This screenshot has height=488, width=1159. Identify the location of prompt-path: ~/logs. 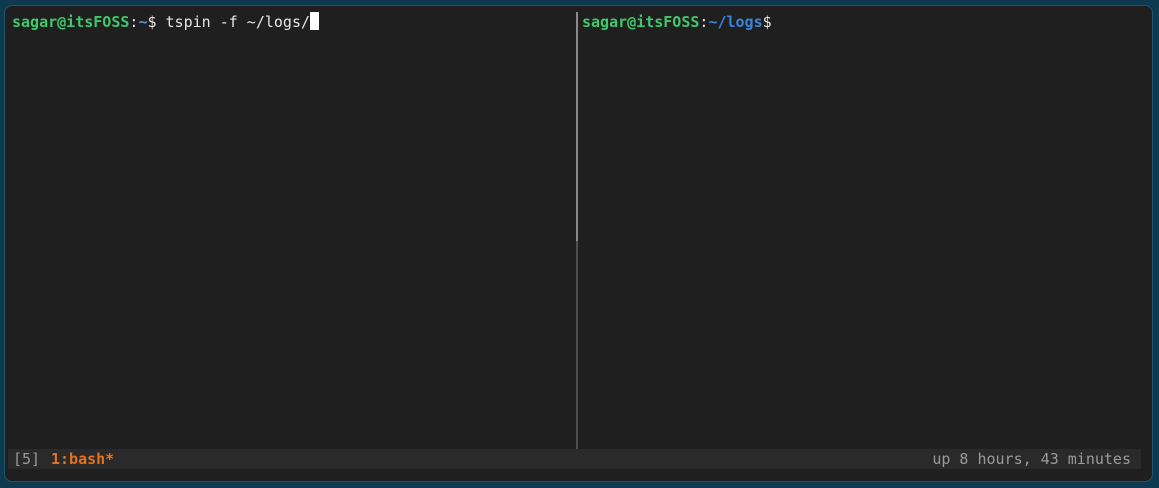
(735, 22).